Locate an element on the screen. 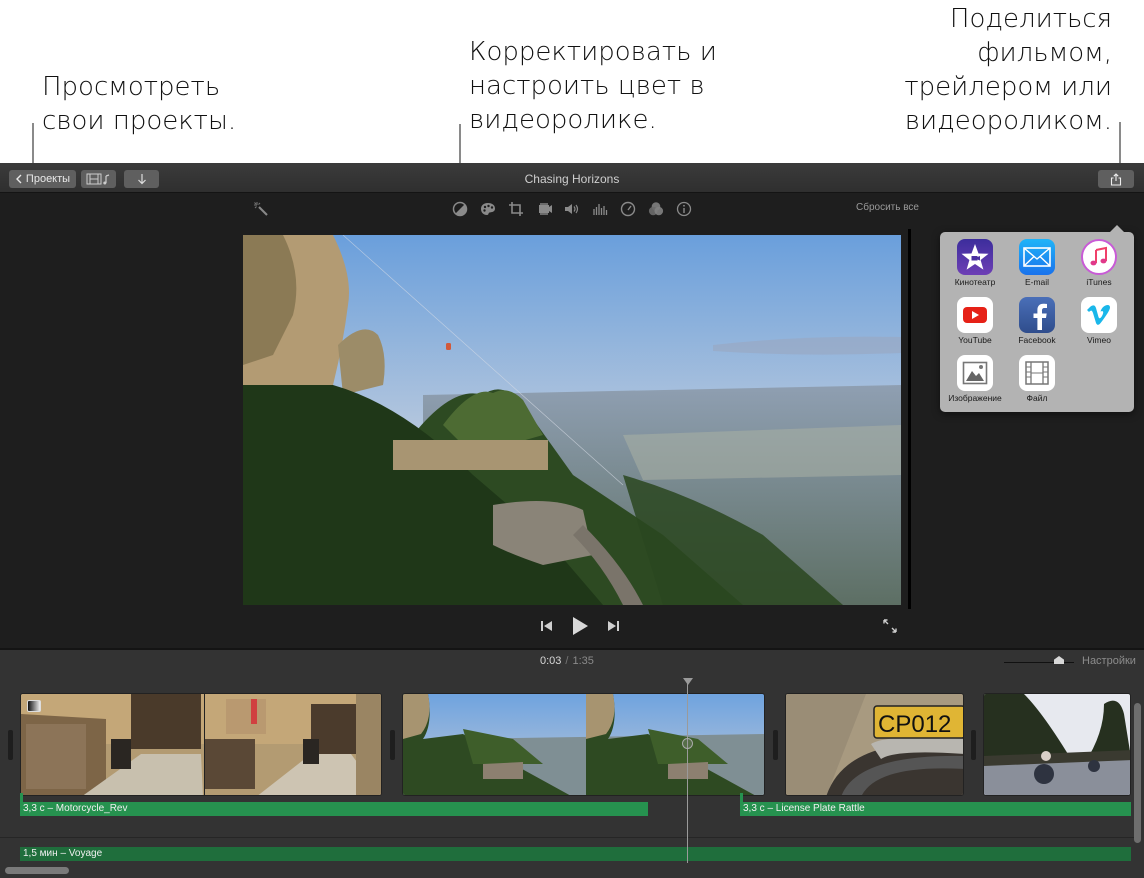 This screenshot has height=878, width=1144. timeline-zoom-slider is located at coordinates (1039, 660).